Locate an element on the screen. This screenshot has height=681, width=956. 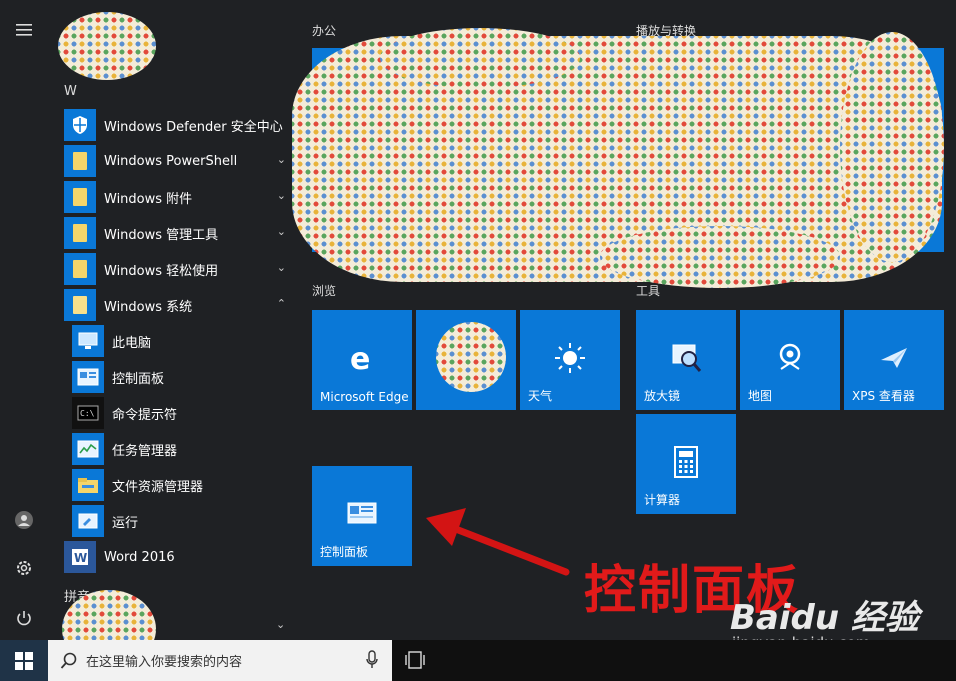
windows-logo-icon is located at coordinates (24, 660).